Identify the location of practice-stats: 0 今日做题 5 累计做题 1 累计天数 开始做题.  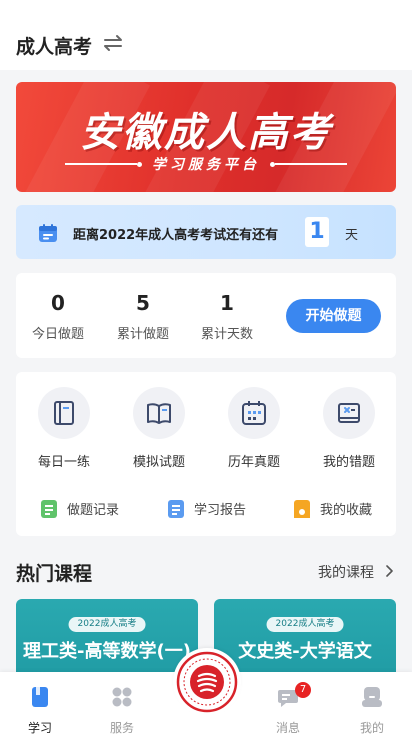
(206, 315).